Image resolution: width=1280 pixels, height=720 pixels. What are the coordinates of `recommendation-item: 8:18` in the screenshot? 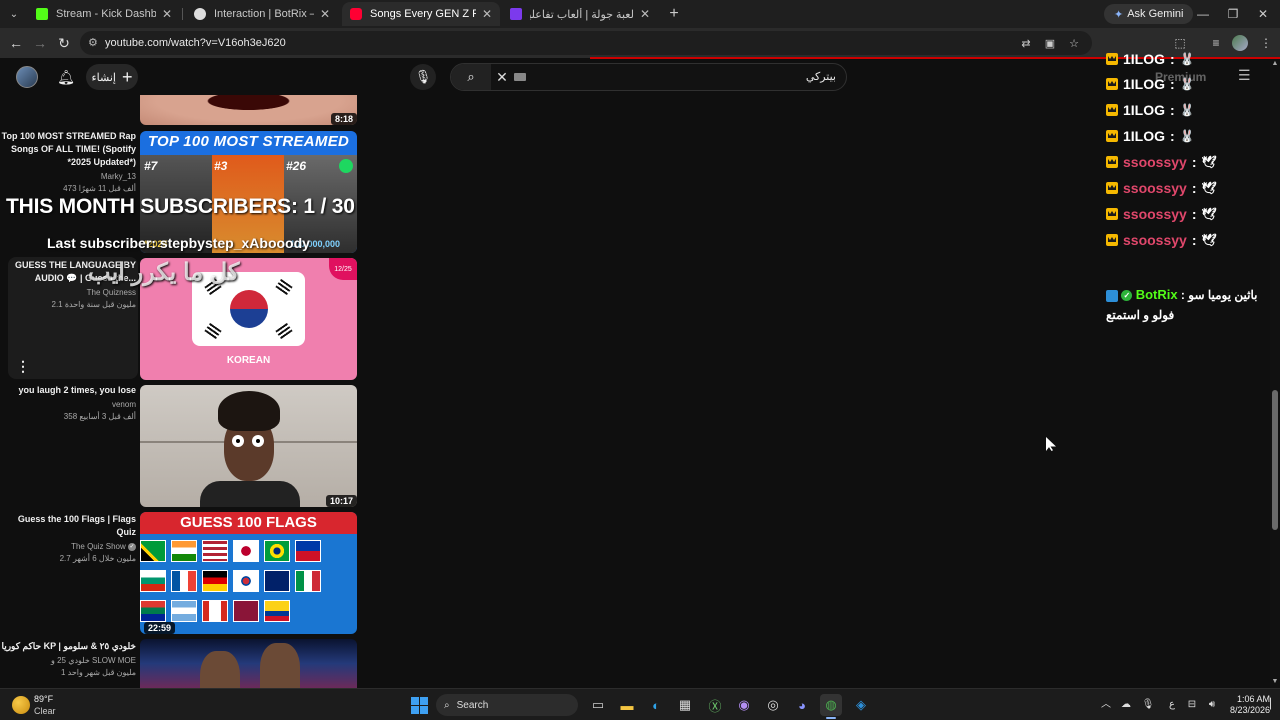 It's located at (180, 110).